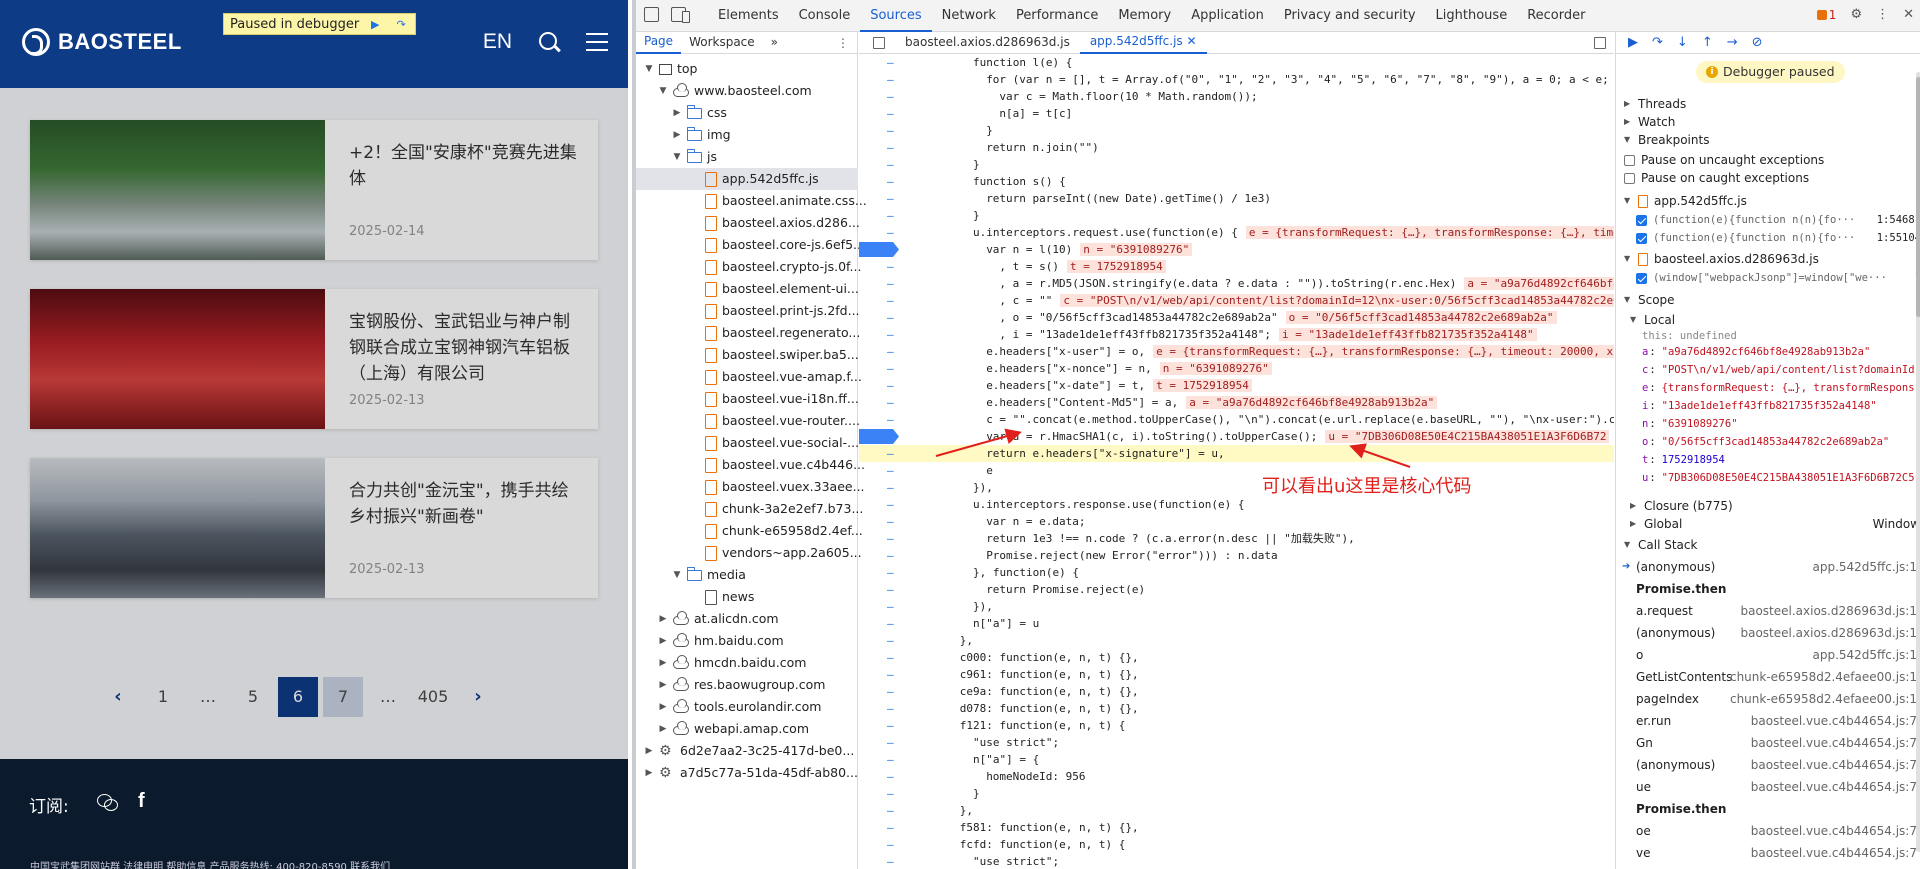 Image resolution: width=1920 pixels, height=869 pixels. What do you see at coordinates (1721, 259) in the screenshot?
I see `breakpoint-file: ▼ baosteel.axios.d286963d.js` at bounding box center [1721, 259].